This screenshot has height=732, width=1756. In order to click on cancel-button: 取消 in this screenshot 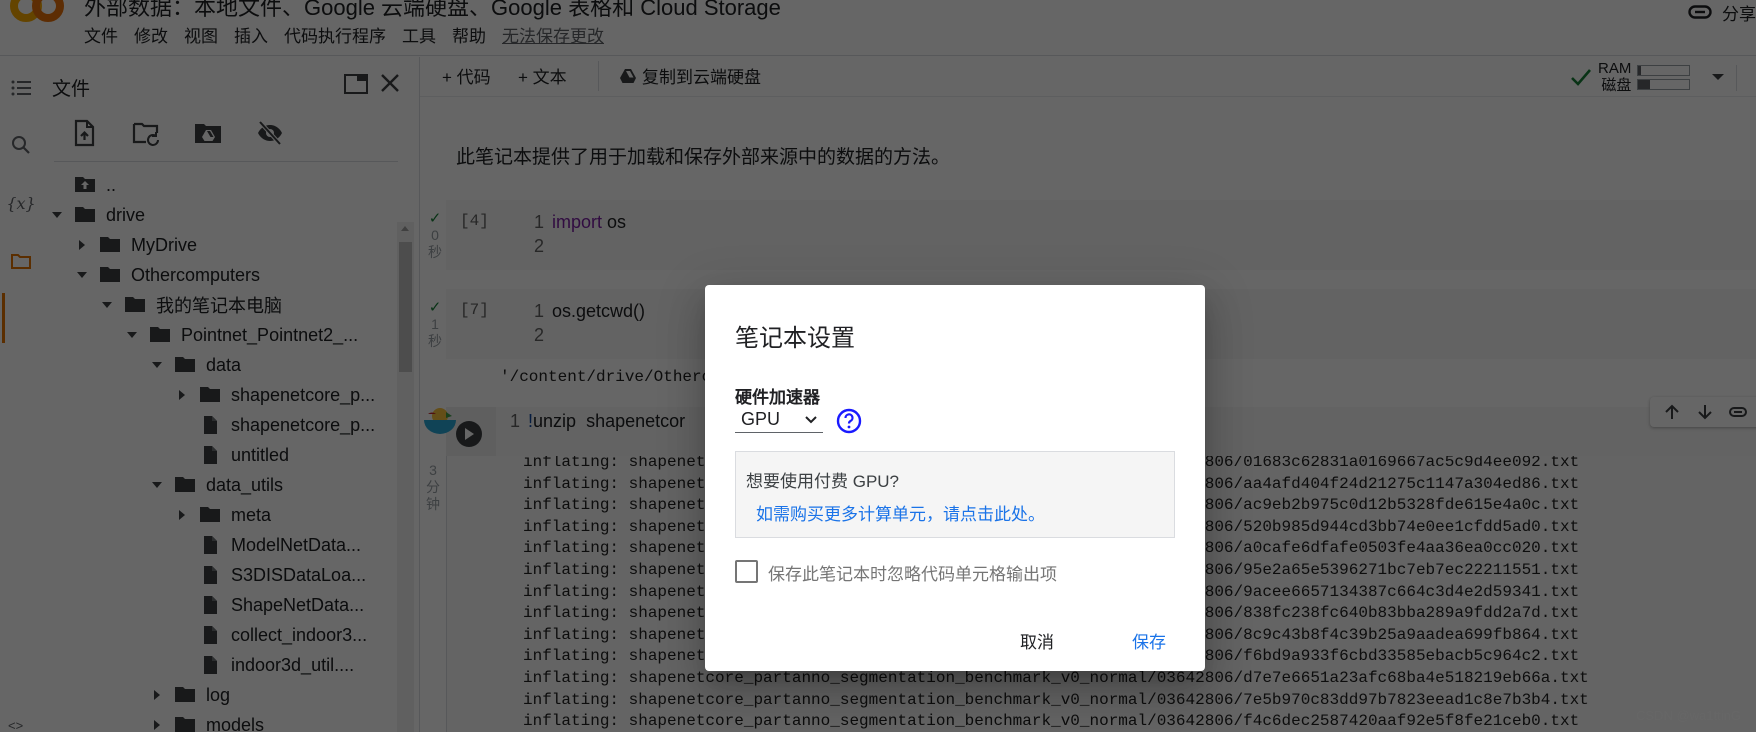, I will do `click(1037, 640)`.